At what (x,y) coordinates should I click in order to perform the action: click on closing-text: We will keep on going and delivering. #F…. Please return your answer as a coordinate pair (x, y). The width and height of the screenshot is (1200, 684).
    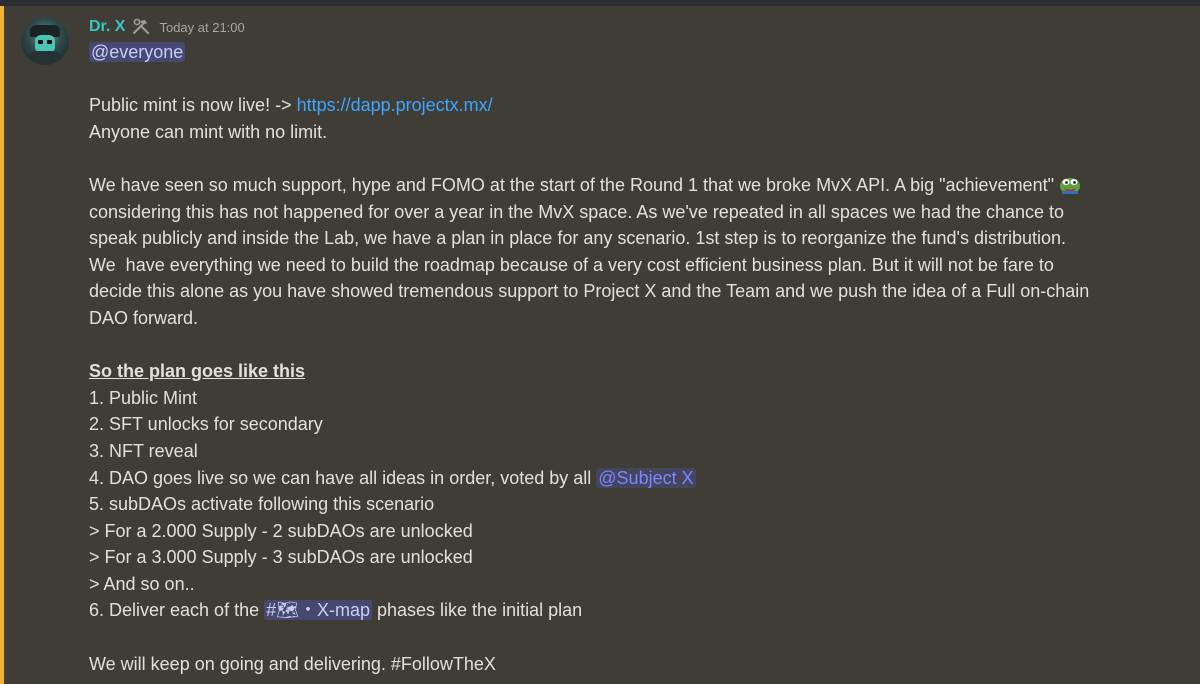
    Looking at the image, I should click on (292, 663).